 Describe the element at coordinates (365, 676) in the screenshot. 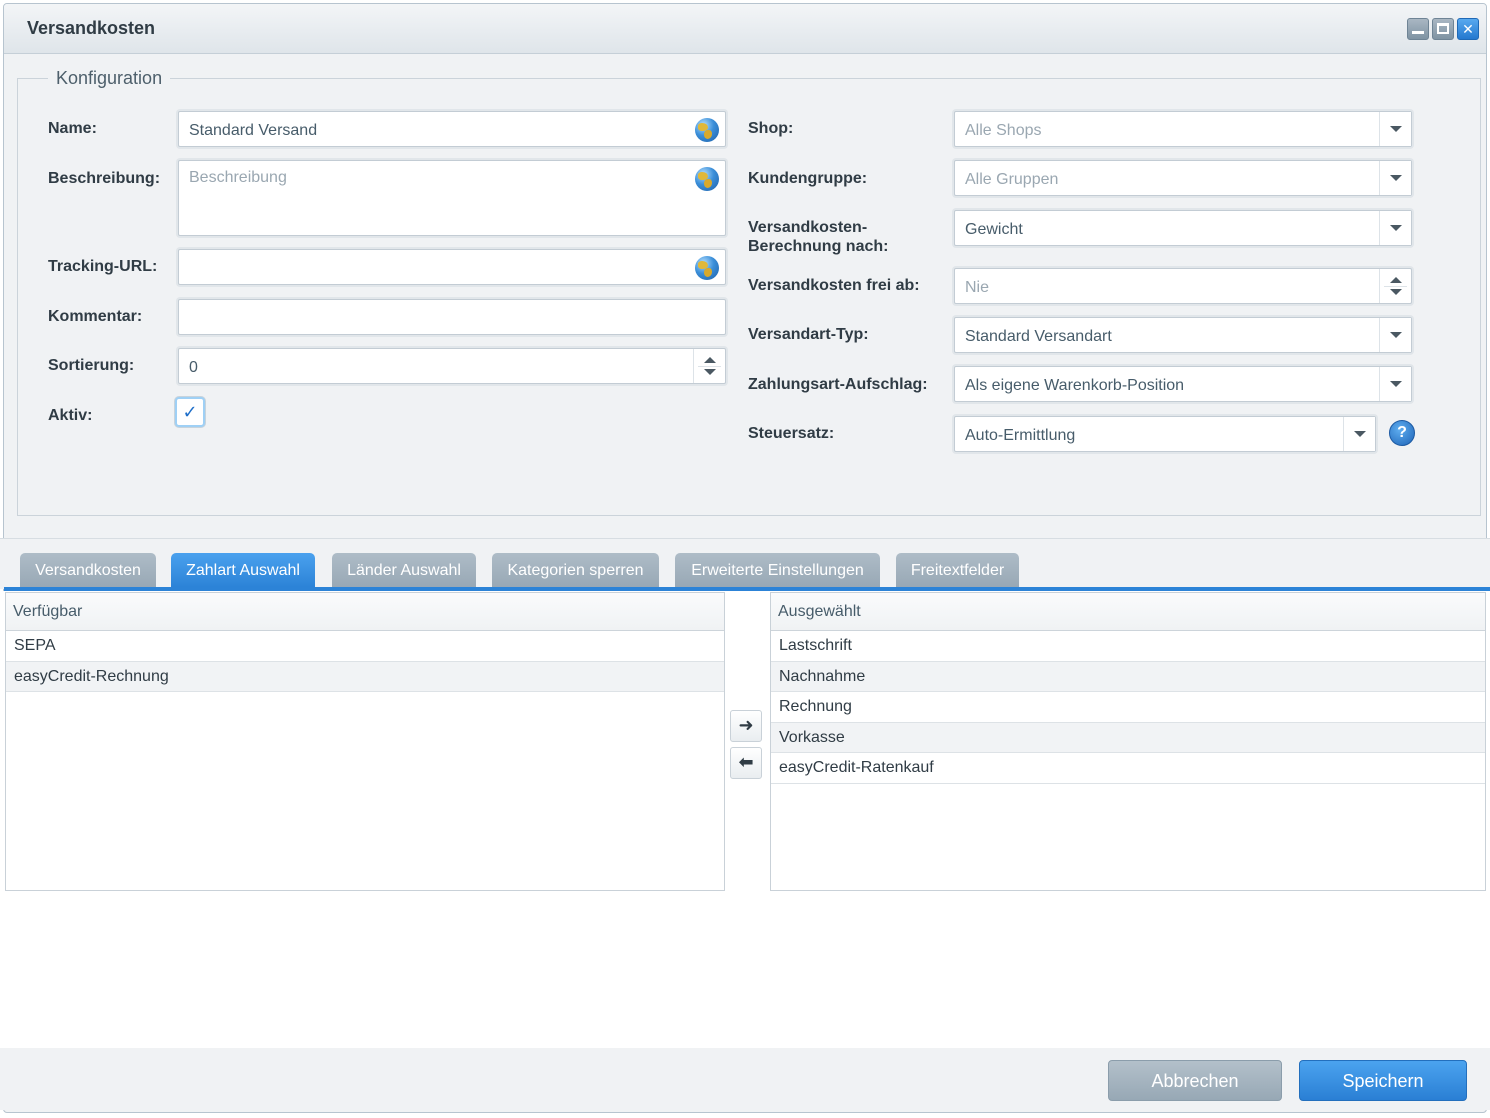

I see `list-item: easyCredit-Rechnung` at that location.